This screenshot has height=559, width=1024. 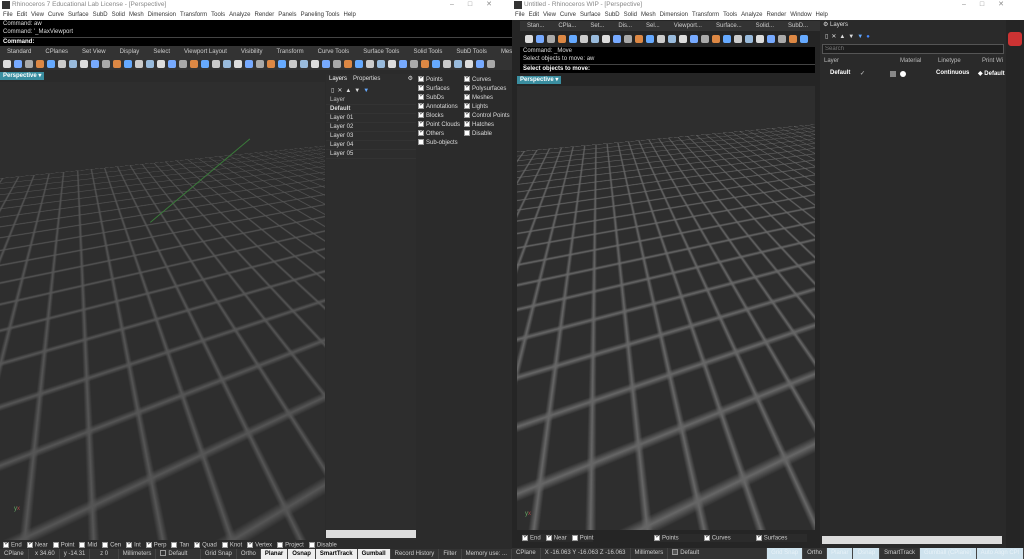 I want to click on filter-hatches: Hatches, so click(x=488, y=124).